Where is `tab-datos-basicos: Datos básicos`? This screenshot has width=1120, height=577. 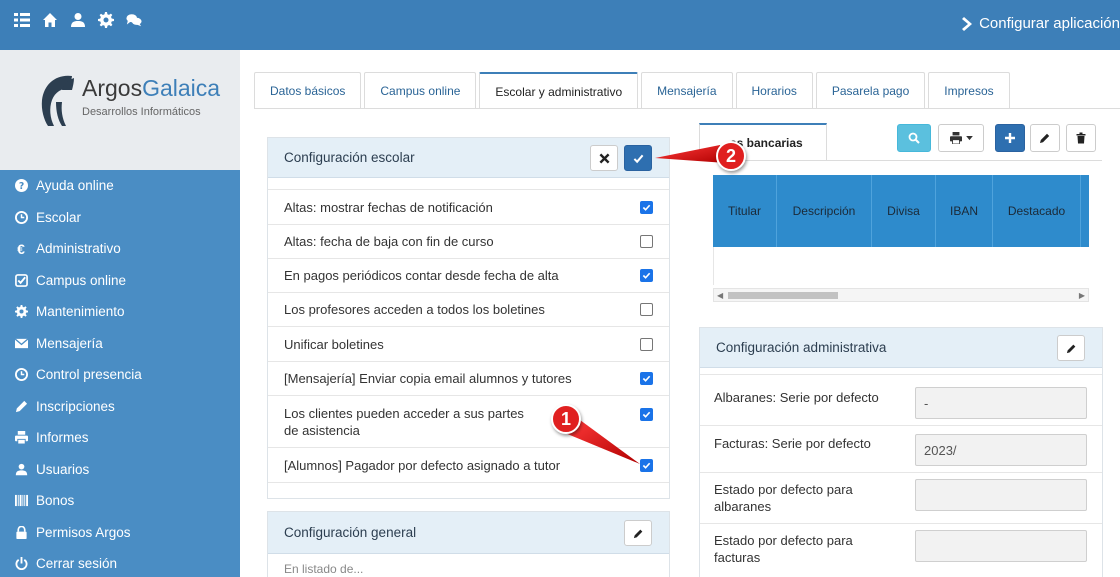
tab-datos-basicos: Datos básicos is located at coordinates (308, 90).